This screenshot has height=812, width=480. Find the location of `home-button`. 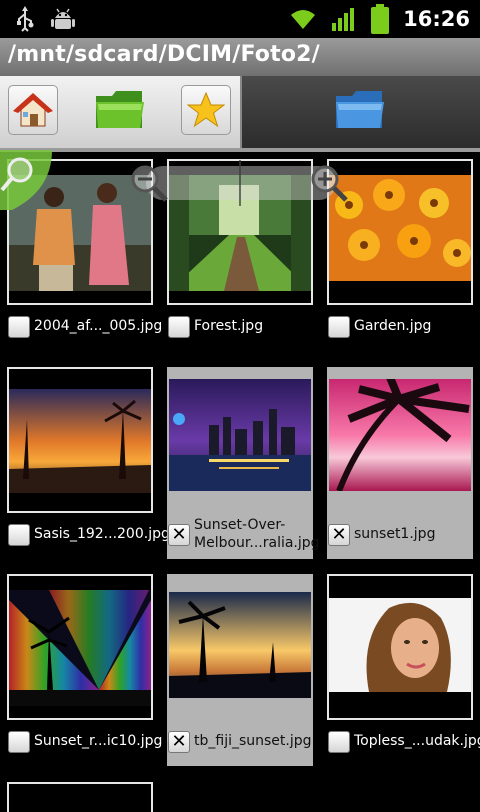

home-button is located at coordinates (33, 110).